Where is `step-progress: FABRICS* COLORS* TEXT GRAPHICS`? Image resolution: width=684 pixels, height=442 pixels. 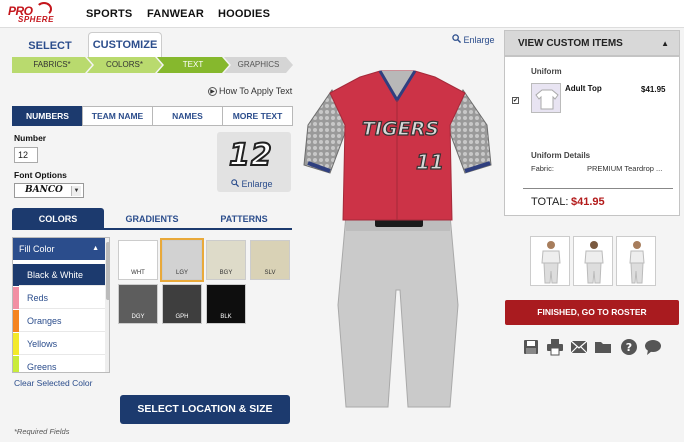
step-progress: FABRICS* COLORS* TEXT GRAPHICS is located at coordinates (152, 65).